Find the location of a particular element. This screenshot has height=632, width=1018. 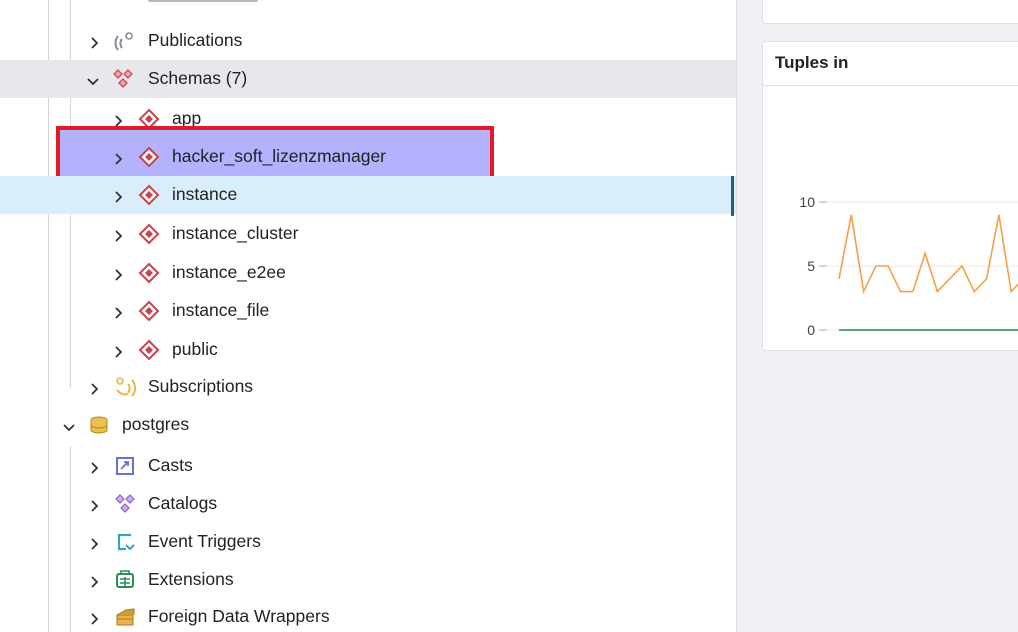

tree-item-label: public is located at coordinates (195, 349).